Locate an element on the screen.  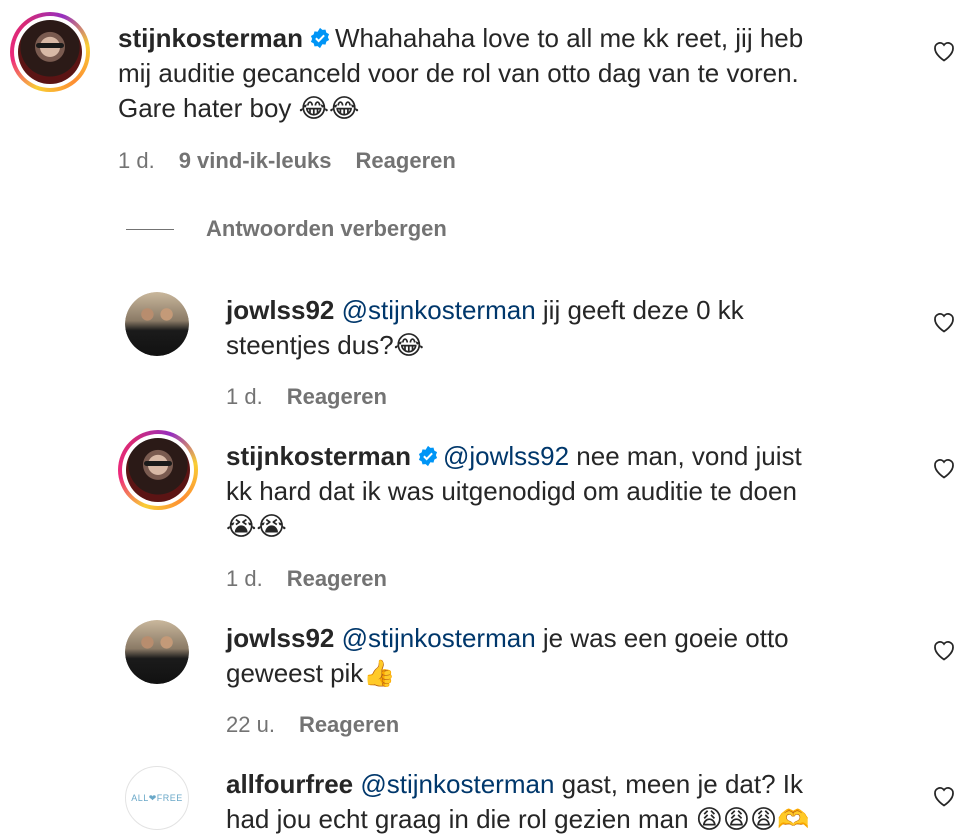
mention-link: @jowlss92 is located at coordinates (506, 456).